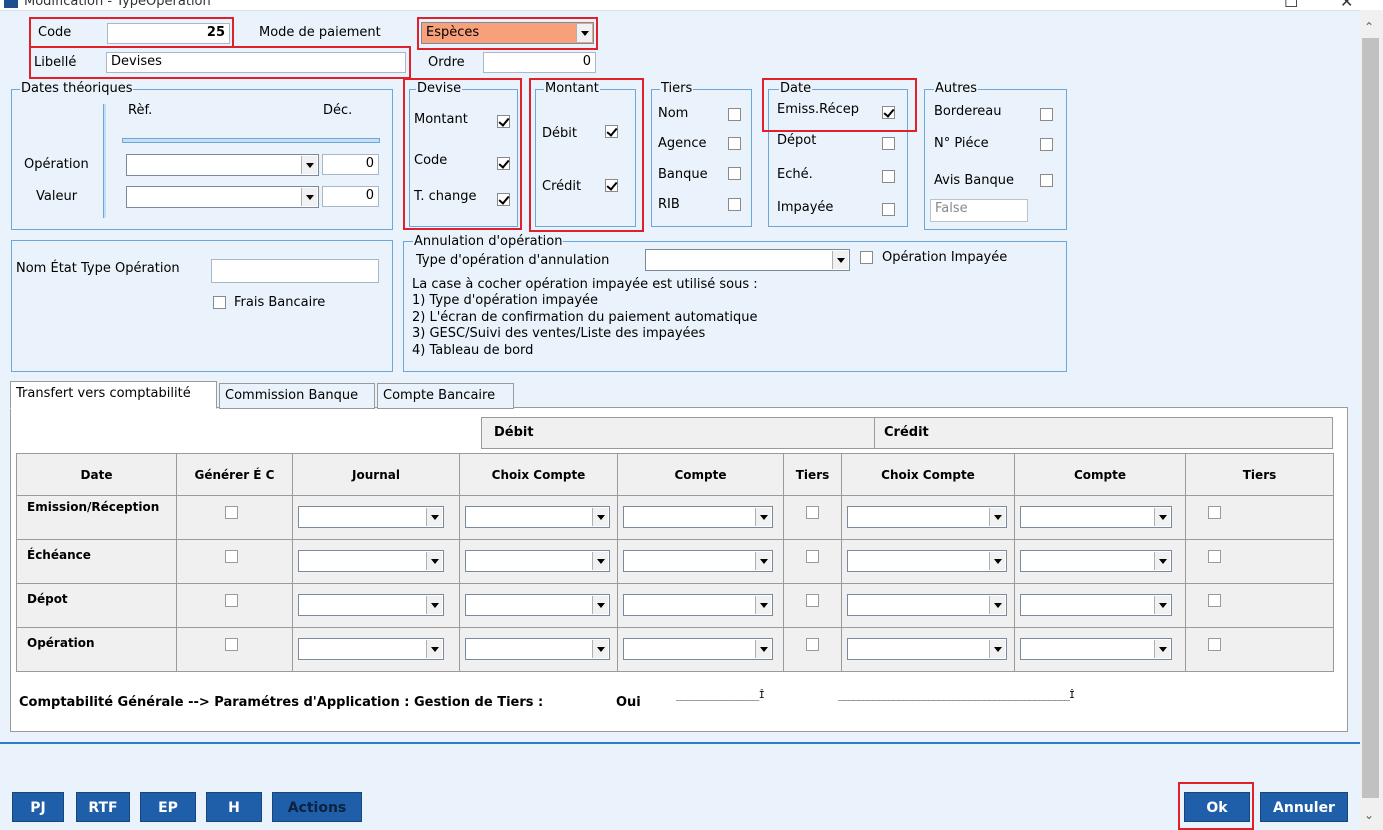  What do you see at coordinates (168, 33) in the screenshot?
I see `code-field: 25` at bounding box center [168, 33].